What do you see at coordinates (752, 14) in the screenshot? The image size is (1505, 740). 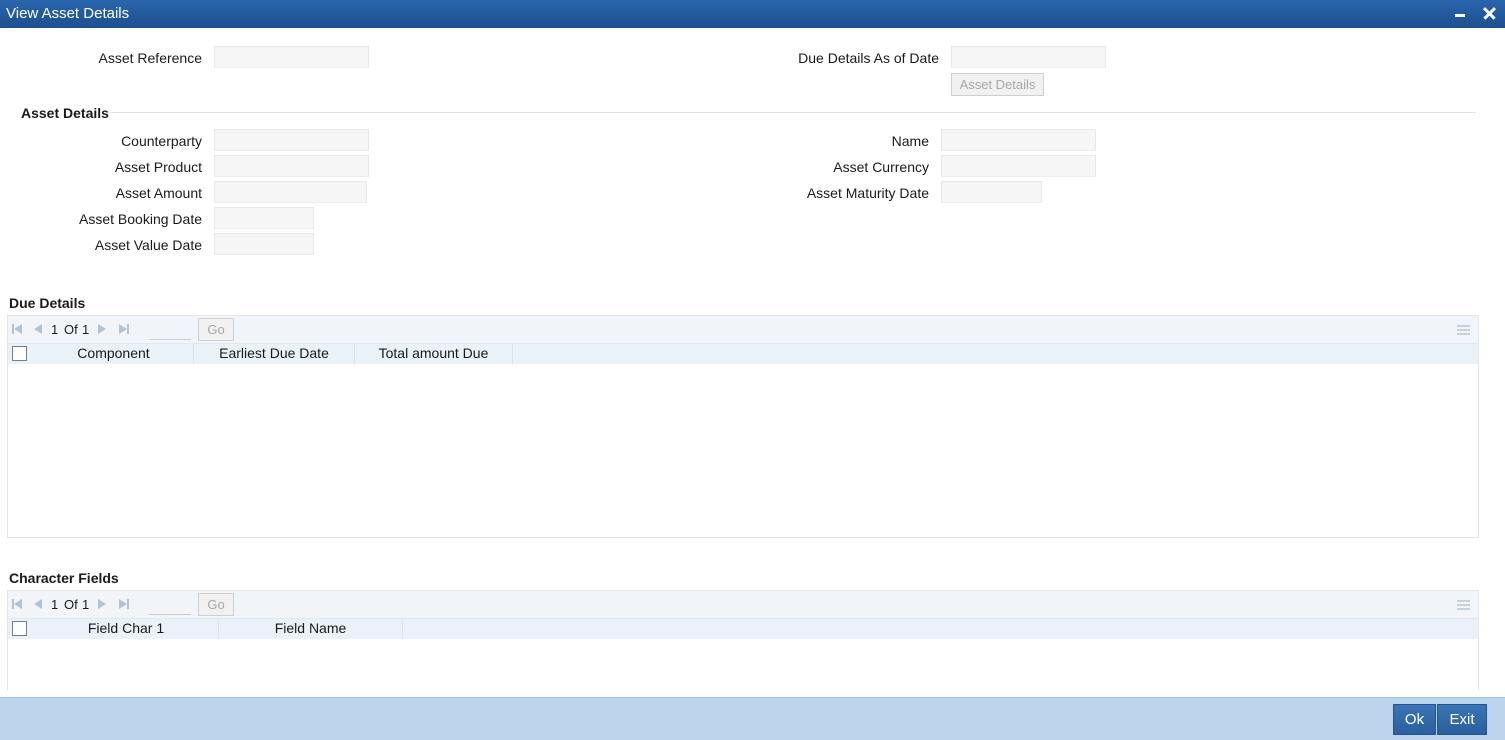 I see `title-bar: View Asset Details` at bounding box center [752, 14].